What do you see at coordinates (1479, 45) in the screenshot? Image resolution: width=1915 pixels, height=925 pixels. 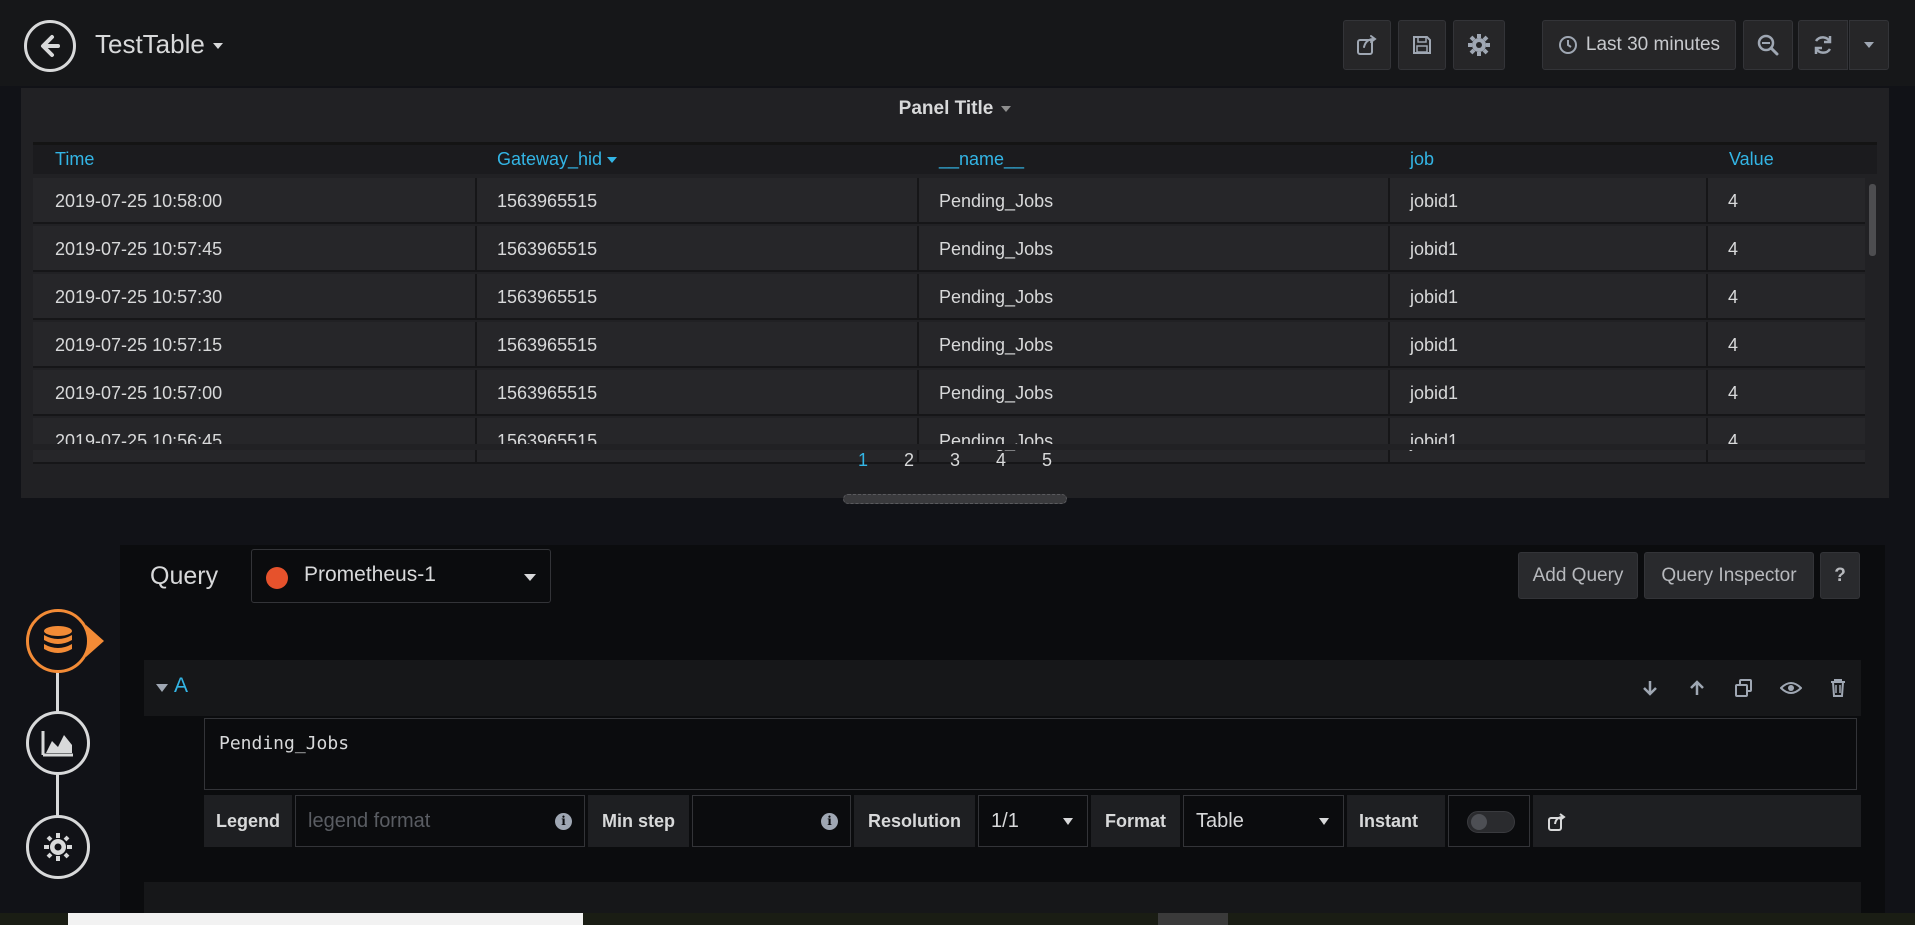 I see `settings-button` at bounding box center [1479, 45].